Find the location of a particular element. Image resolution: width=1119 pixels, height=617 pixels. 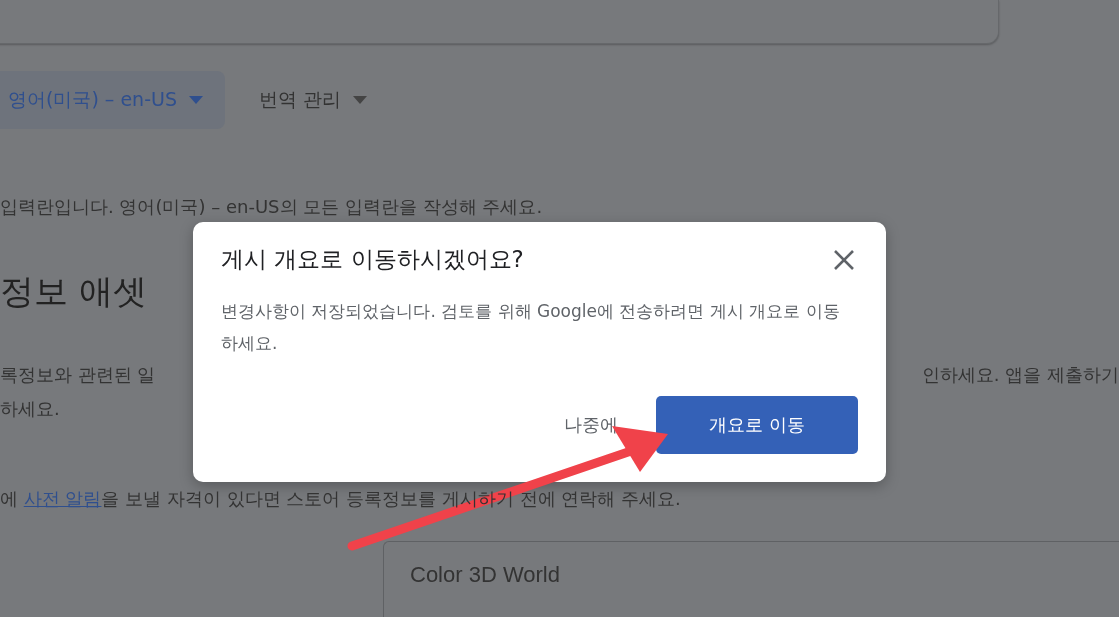

dialog-message: 변경사항이 저장되었습니다. 검토를 위해 Google에 전송하려면 게시 개요로 이동하세요. is located at coordinates (531, 327).